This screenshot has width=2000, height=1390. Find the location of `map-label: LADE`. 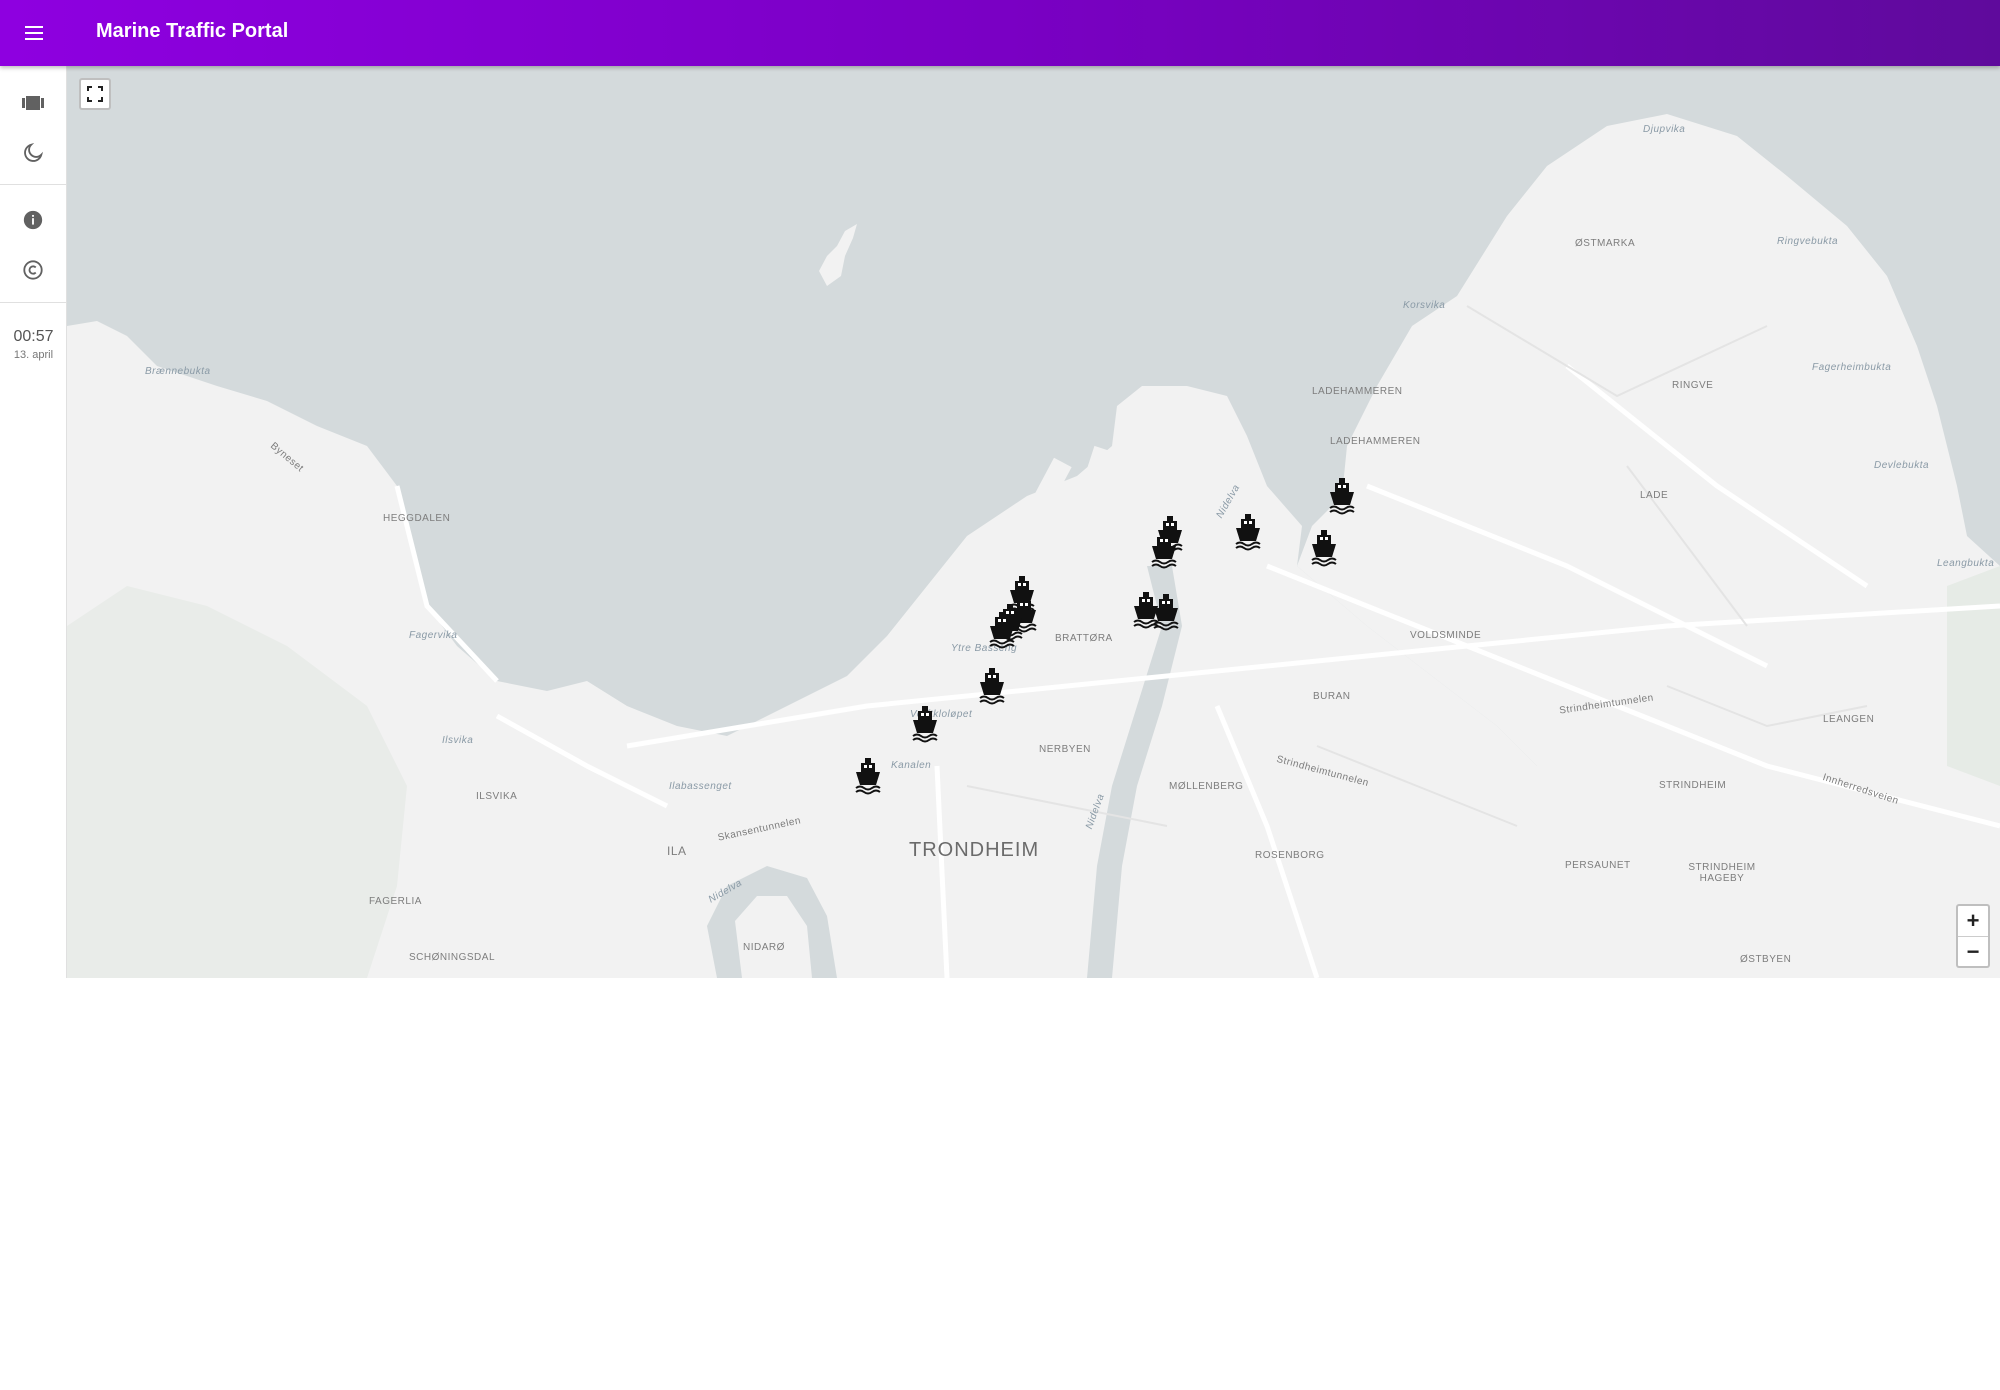

map-label: LADE is located at coordinates (1654, 495).